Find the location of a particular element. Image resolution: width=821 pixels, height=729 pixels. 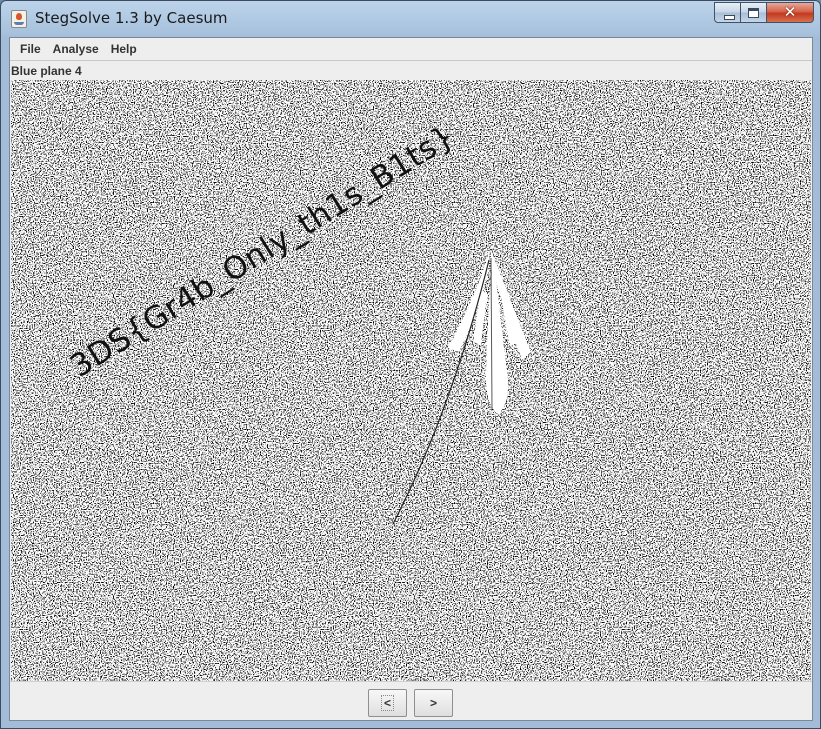

close-icon: ✕ is located at coordinates (790, 12).